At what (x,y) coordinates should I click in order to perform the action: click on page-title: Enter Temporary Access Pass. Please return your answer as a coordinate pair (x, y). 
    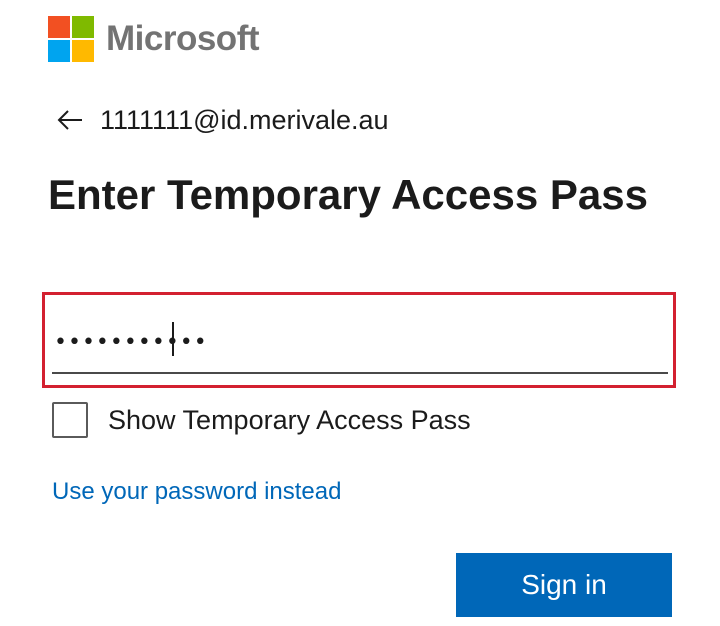
    Looking at the image, I should click on (348, 194).